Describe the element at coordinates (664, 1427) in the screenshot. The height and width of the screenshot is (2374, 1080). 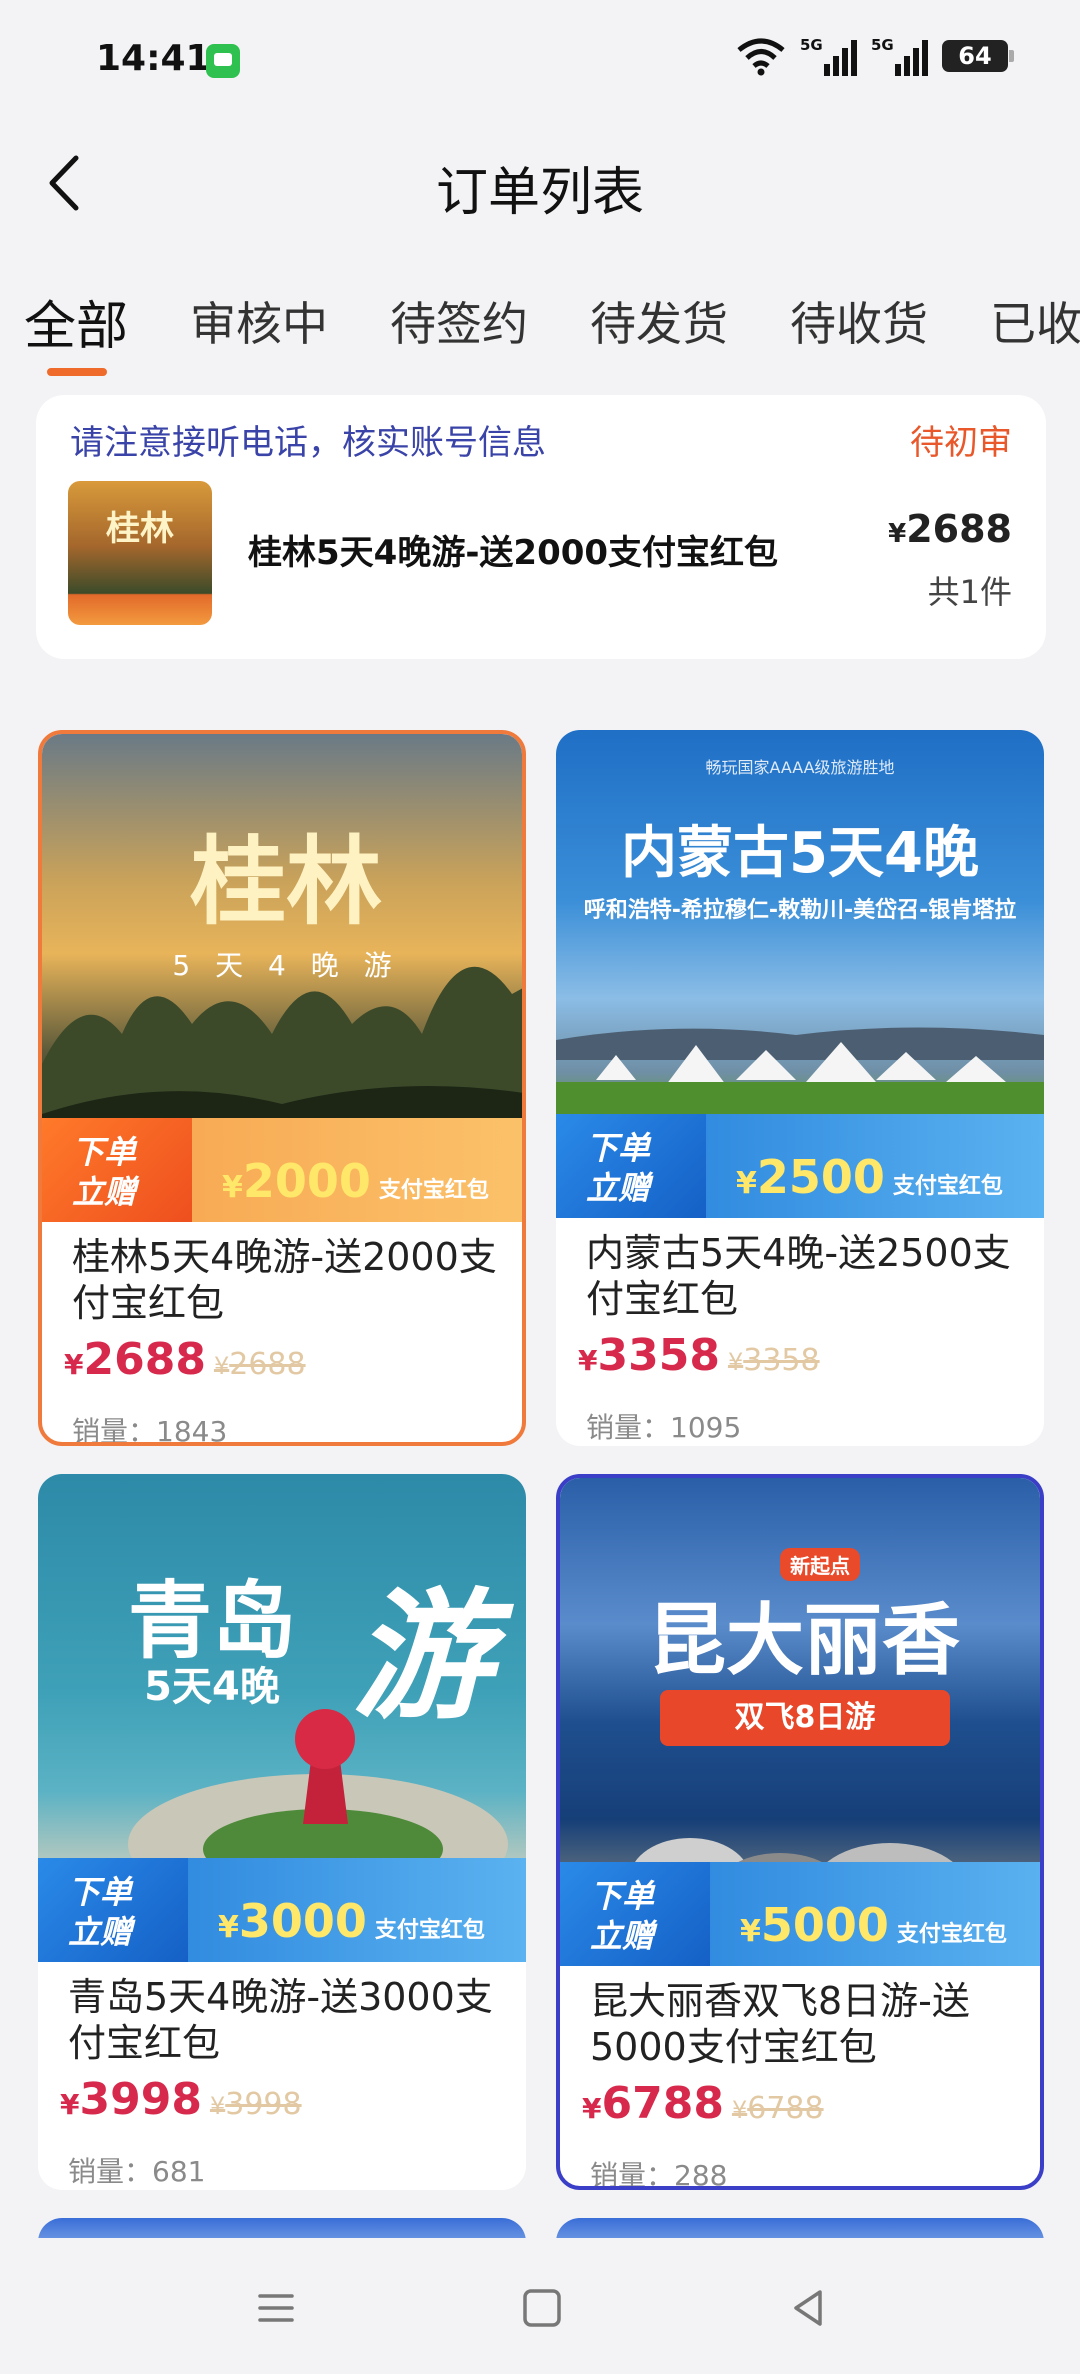
I see `product-sales: 销量：1095` at that location.